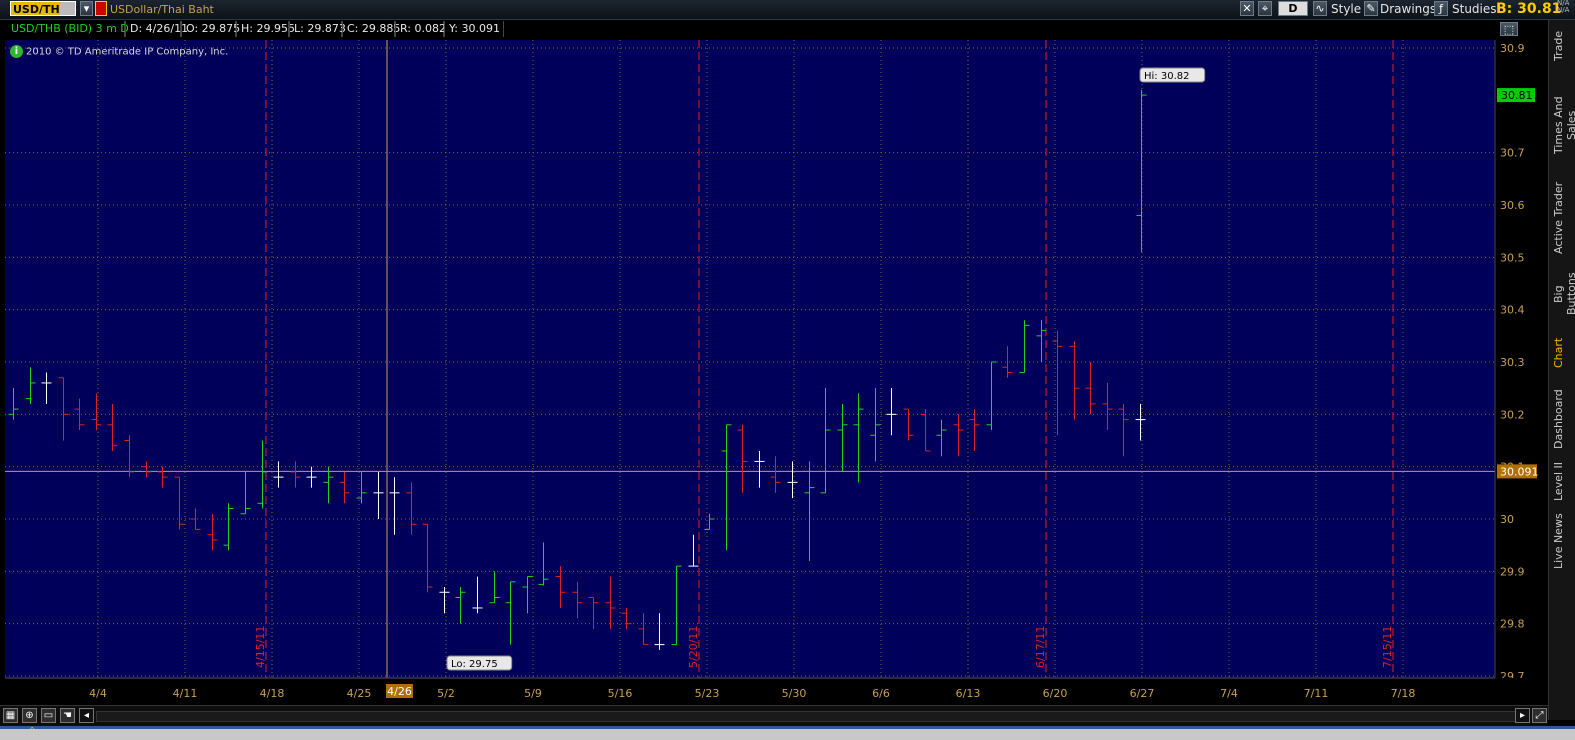  Describe the element at coordinates (48, 715) in the screenshot. I see `draw-line-icon: ▭` at that location.